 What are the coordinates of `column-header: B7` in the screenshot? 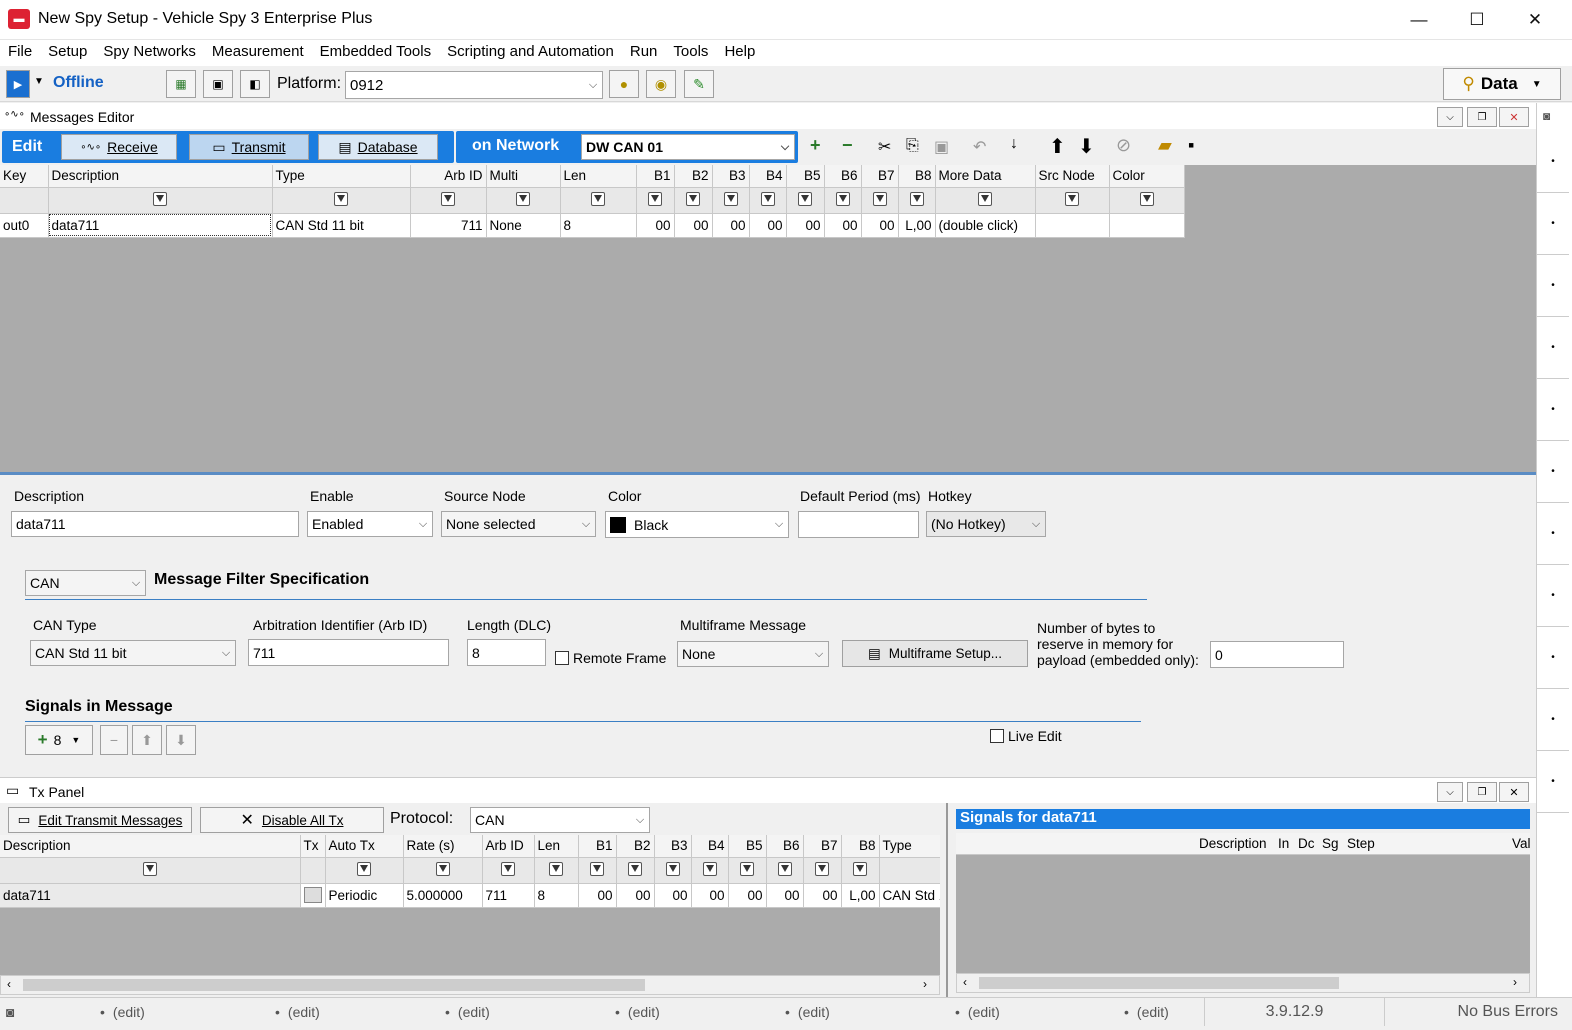 It's located at (822, 846).